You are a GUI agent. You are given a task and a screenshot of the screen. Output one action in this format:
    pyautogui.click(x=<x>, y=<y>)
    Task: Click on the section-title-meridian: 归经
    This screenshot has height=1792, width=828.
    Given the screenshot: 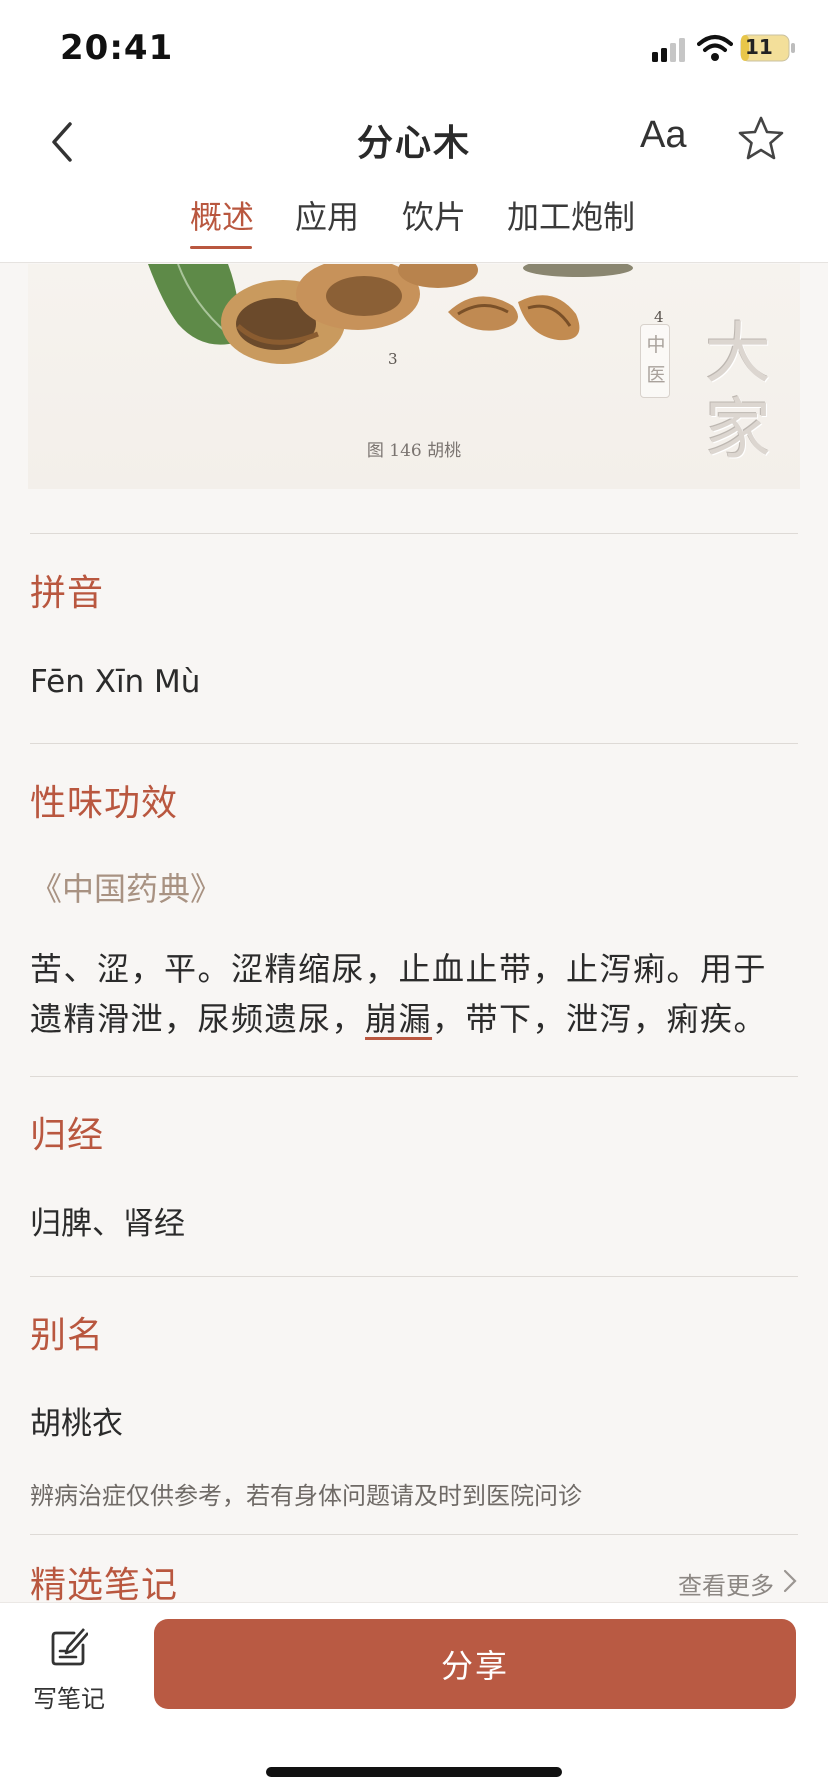 What is the action you would take?
    pyautogui.click(x=67, y=1135)
    